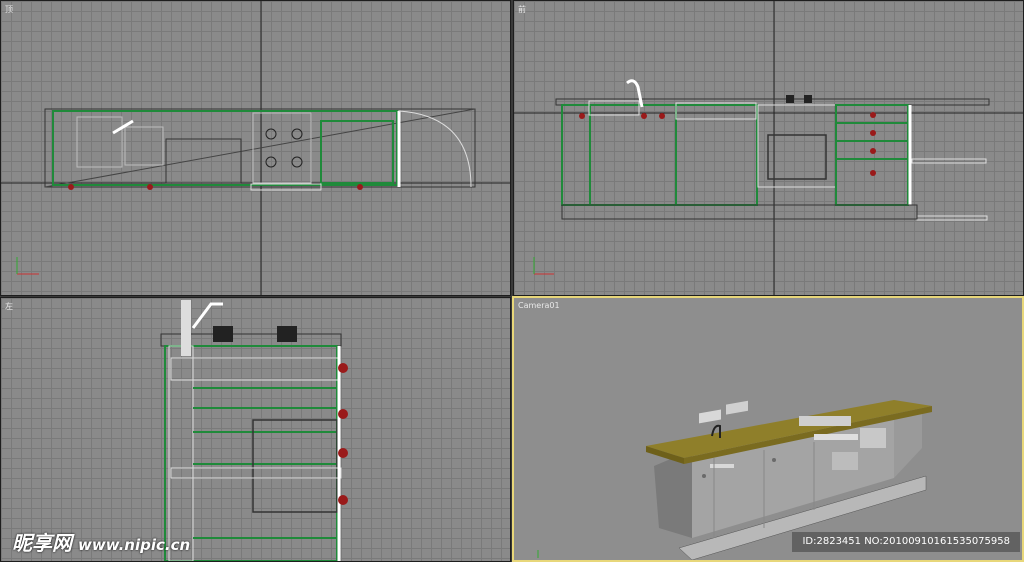 The width and height of the screenshot is (1024, 562). I want to click on watermark-logo: 昵享网 www.nipic.cn, so click(101, 541).